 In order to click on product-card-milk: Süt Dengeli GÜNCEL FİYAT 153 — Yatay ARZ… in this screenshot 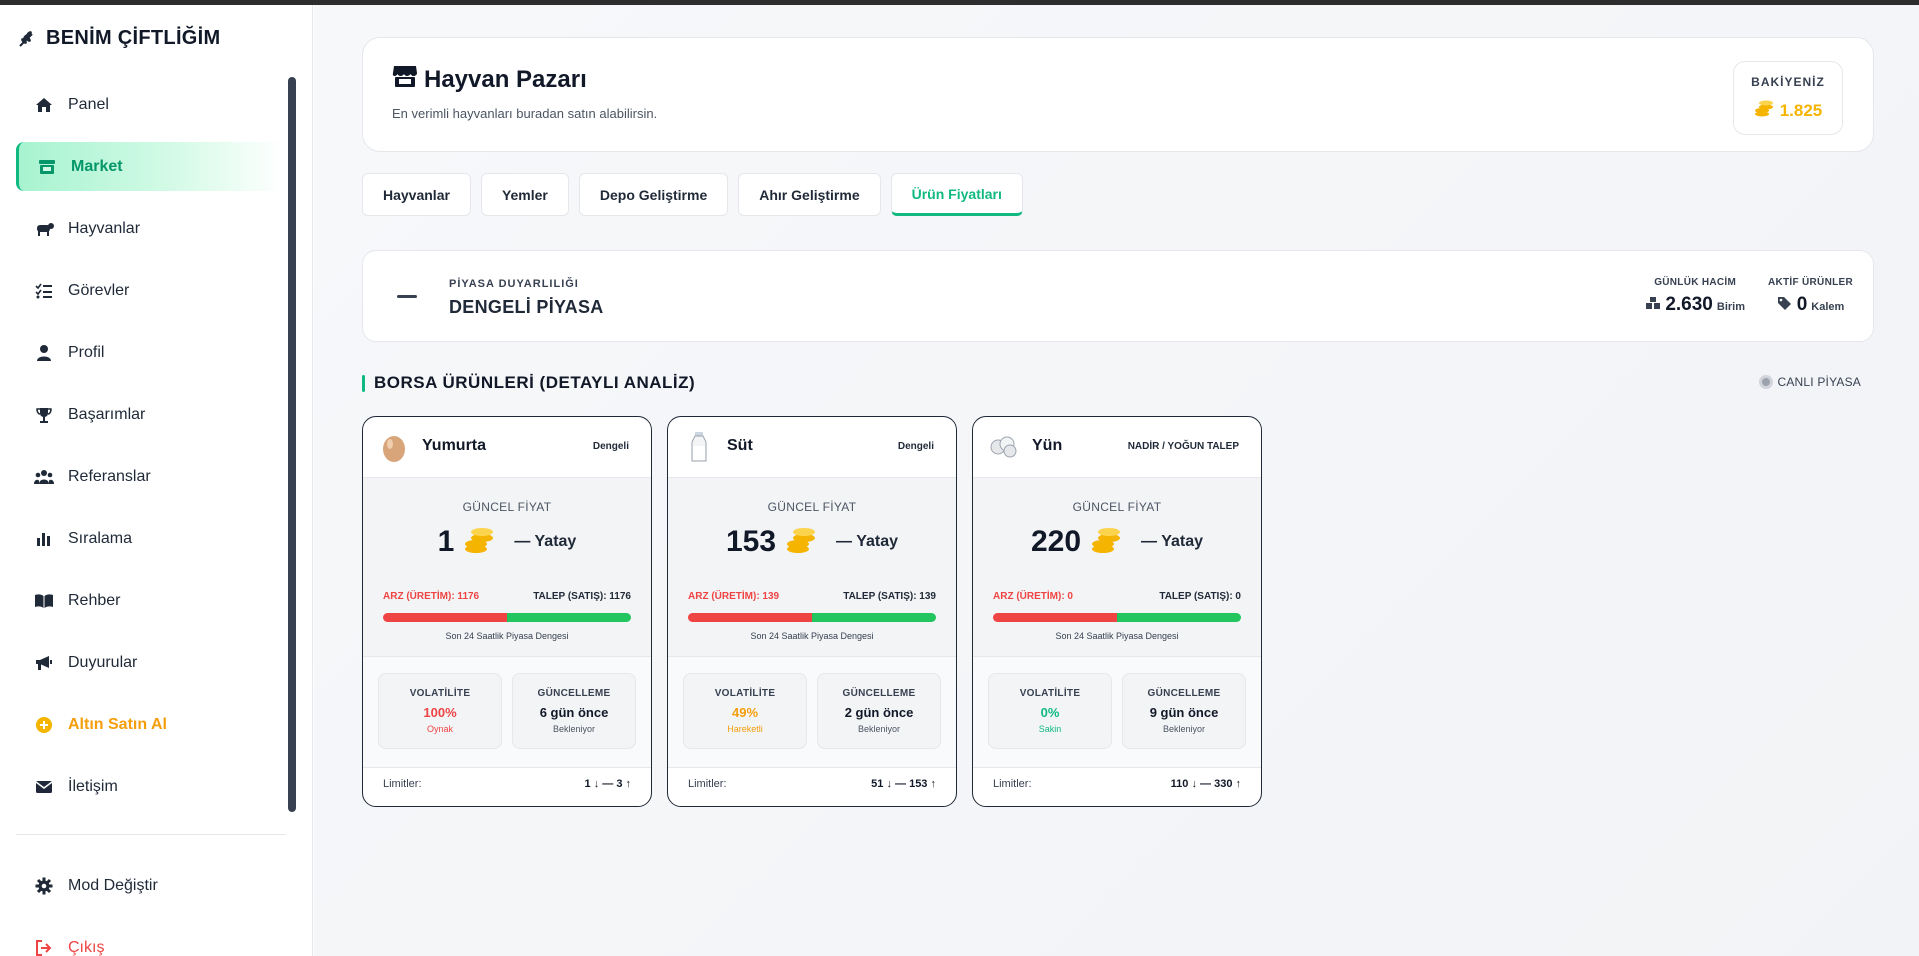, I will do `click(812, 611)`.